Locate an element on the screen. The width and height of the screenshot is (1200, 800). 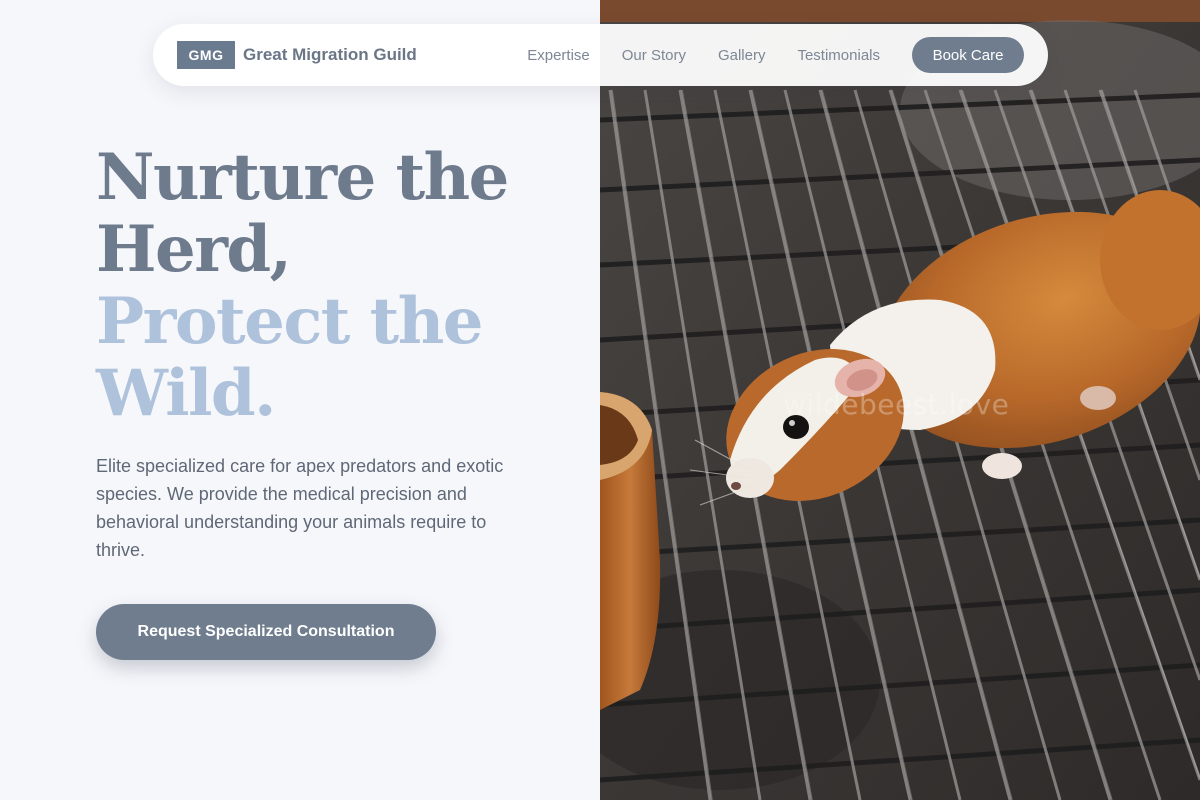
nav-link-our-story: Our Story is located at coordinates (654, 55).